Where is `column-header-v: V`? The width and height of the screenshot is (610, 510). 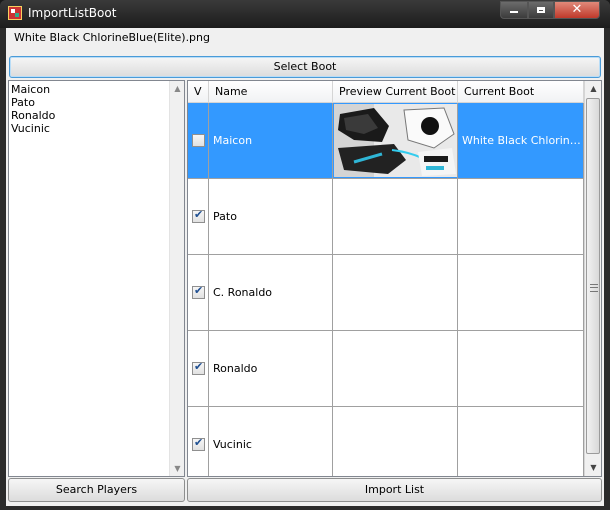
column-header-v: V is located at coordinates (198, 92).